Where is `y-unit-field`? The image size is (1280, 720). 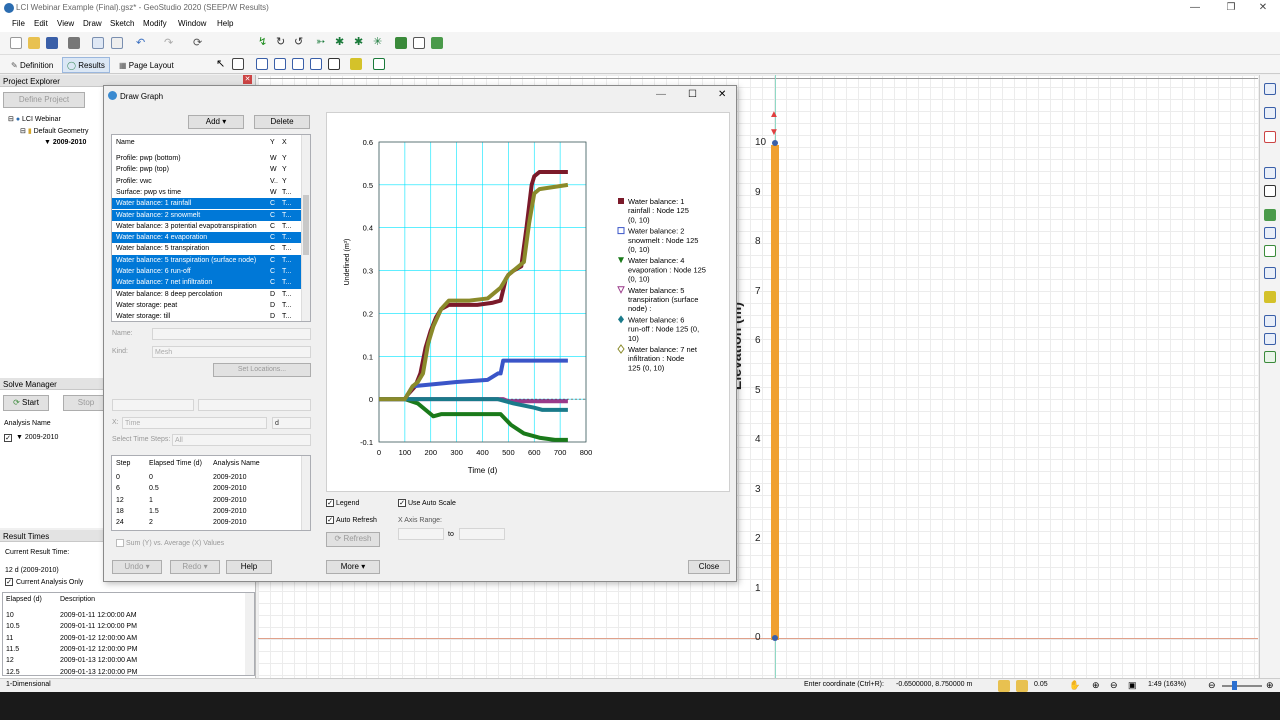 y-unit-field is located at coordinates (254, 405).